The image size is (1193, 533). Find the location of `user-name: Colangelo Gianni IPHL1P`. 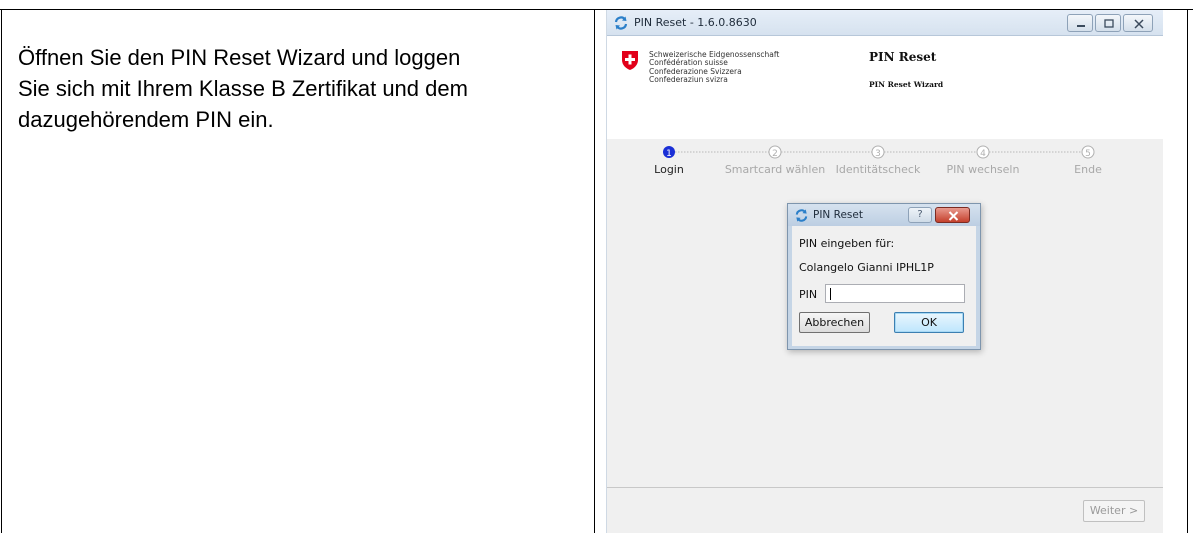

user-name: Colangelo Gianni IPHL1P is located at coordinates (866, 267).